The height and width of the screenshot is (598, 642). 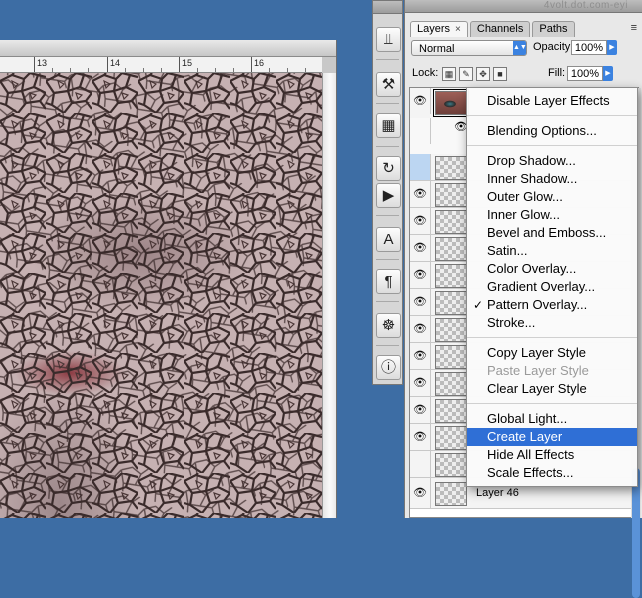 What do you see at coordinates (608, 73) in the screenshot?
I see `fill-slider-arrow-icon: ▶` at bounding box center [608, 73].